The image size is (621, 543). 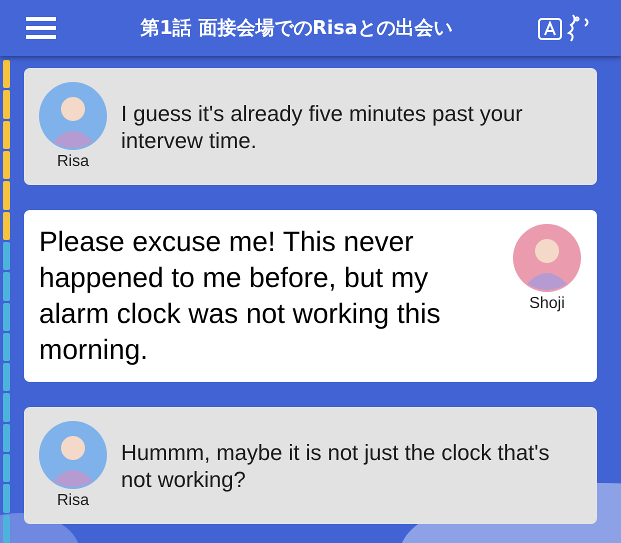 I want to click on episode-title: 第1話 面接会場でのRisaとの出会い, so click(x=296, y=28).